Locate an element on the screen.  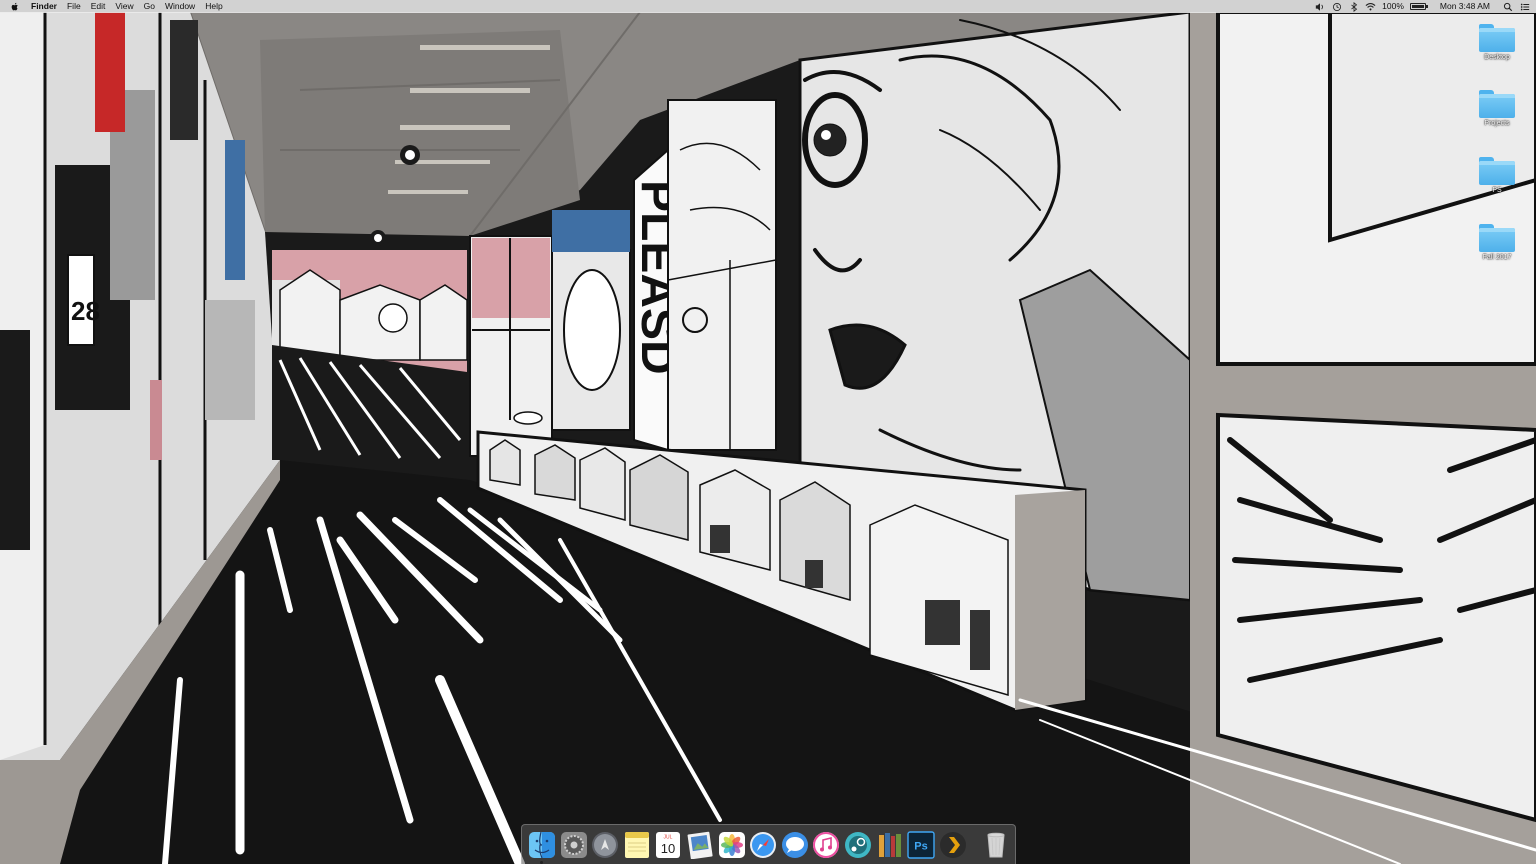
dock: JUL 10 Ps is located at coordinates (768, 844).